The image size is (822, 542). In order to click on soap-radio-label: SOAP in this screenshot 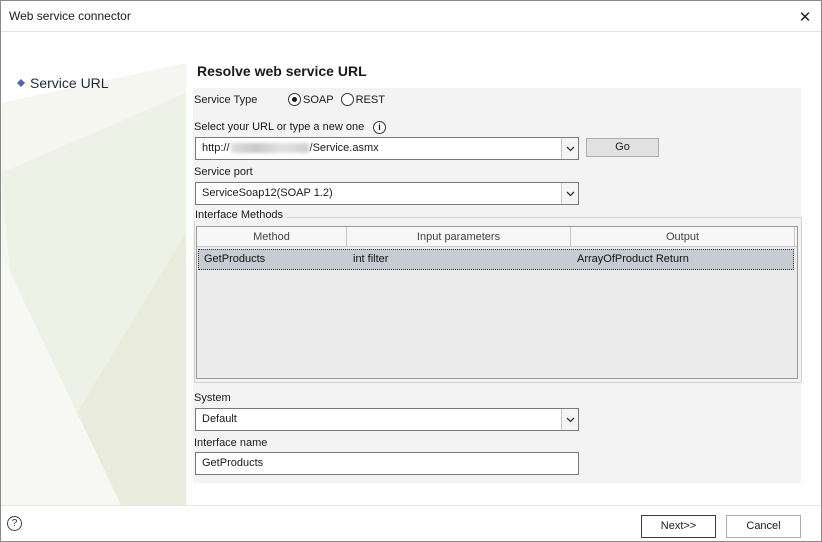, I will do `click(318, 99)`.